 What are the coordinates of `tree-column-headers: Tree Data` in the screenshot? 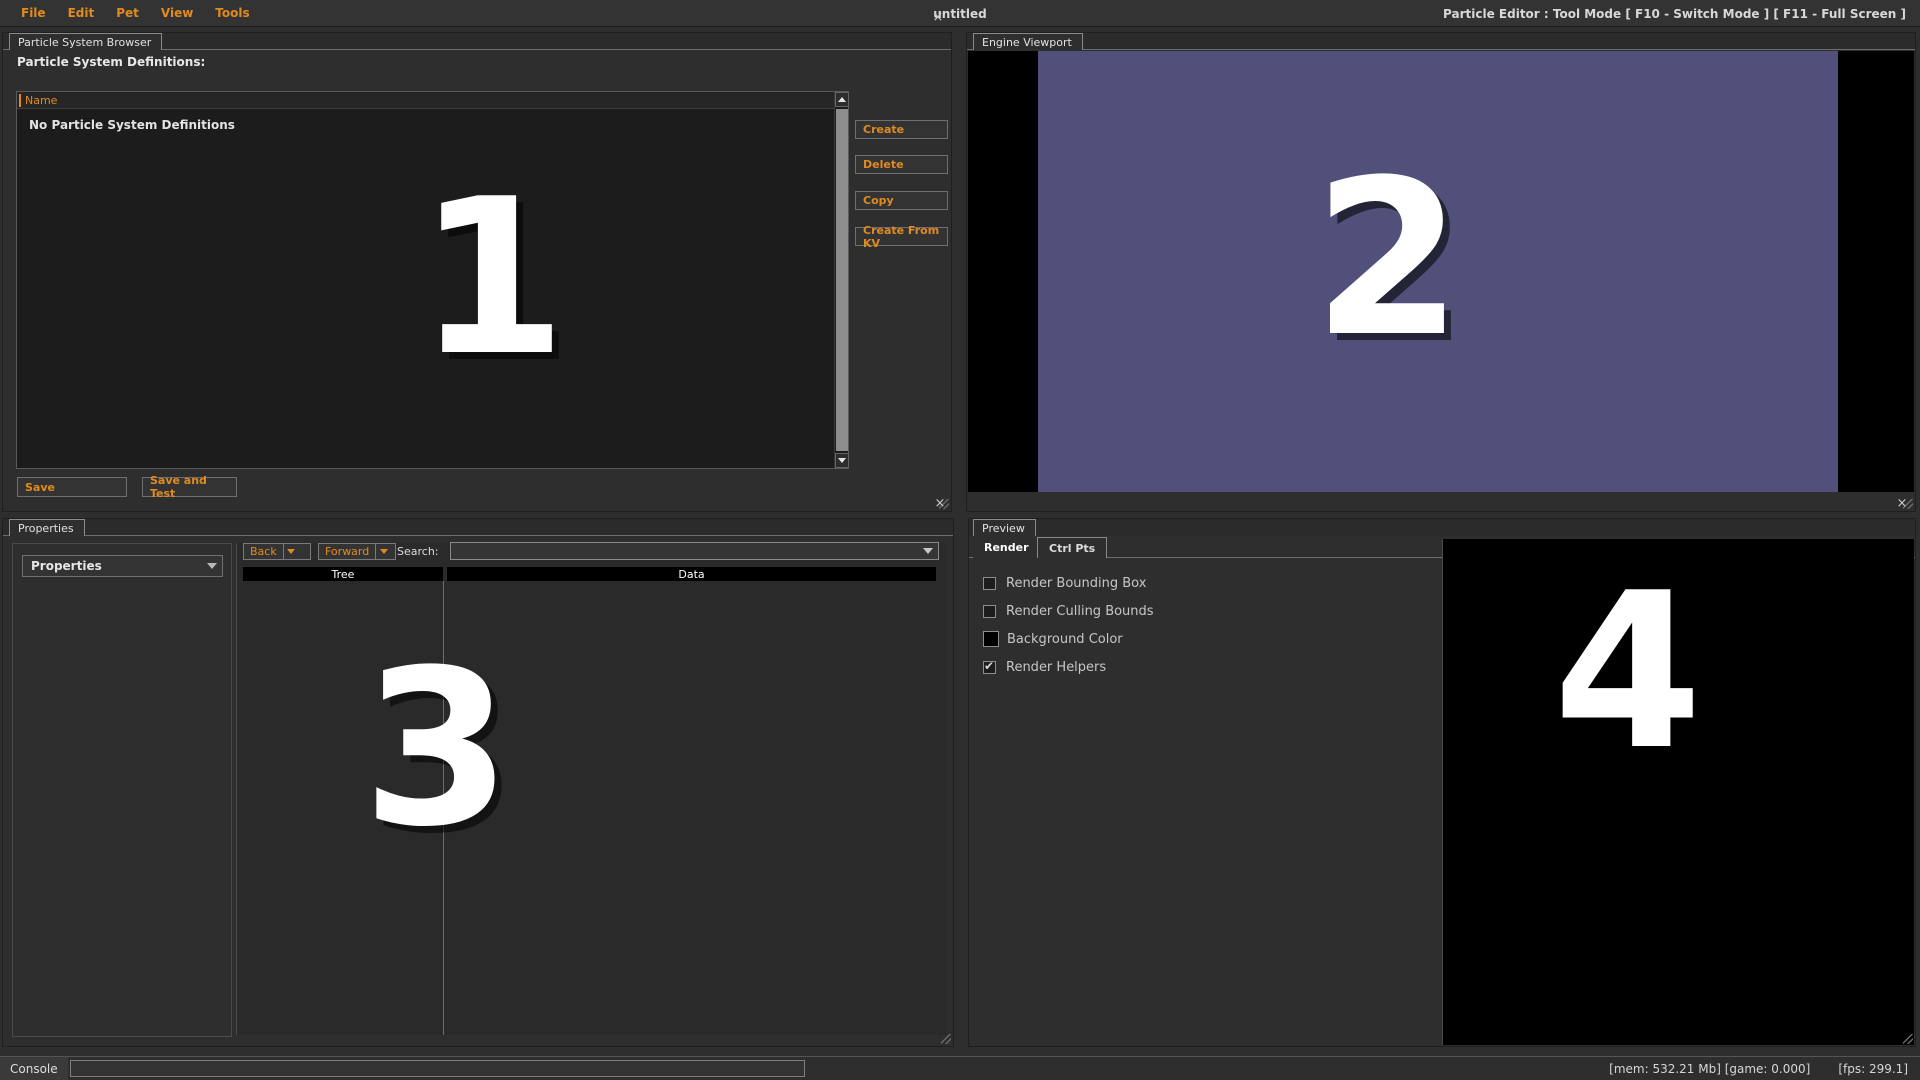 It's located at (592, 574).